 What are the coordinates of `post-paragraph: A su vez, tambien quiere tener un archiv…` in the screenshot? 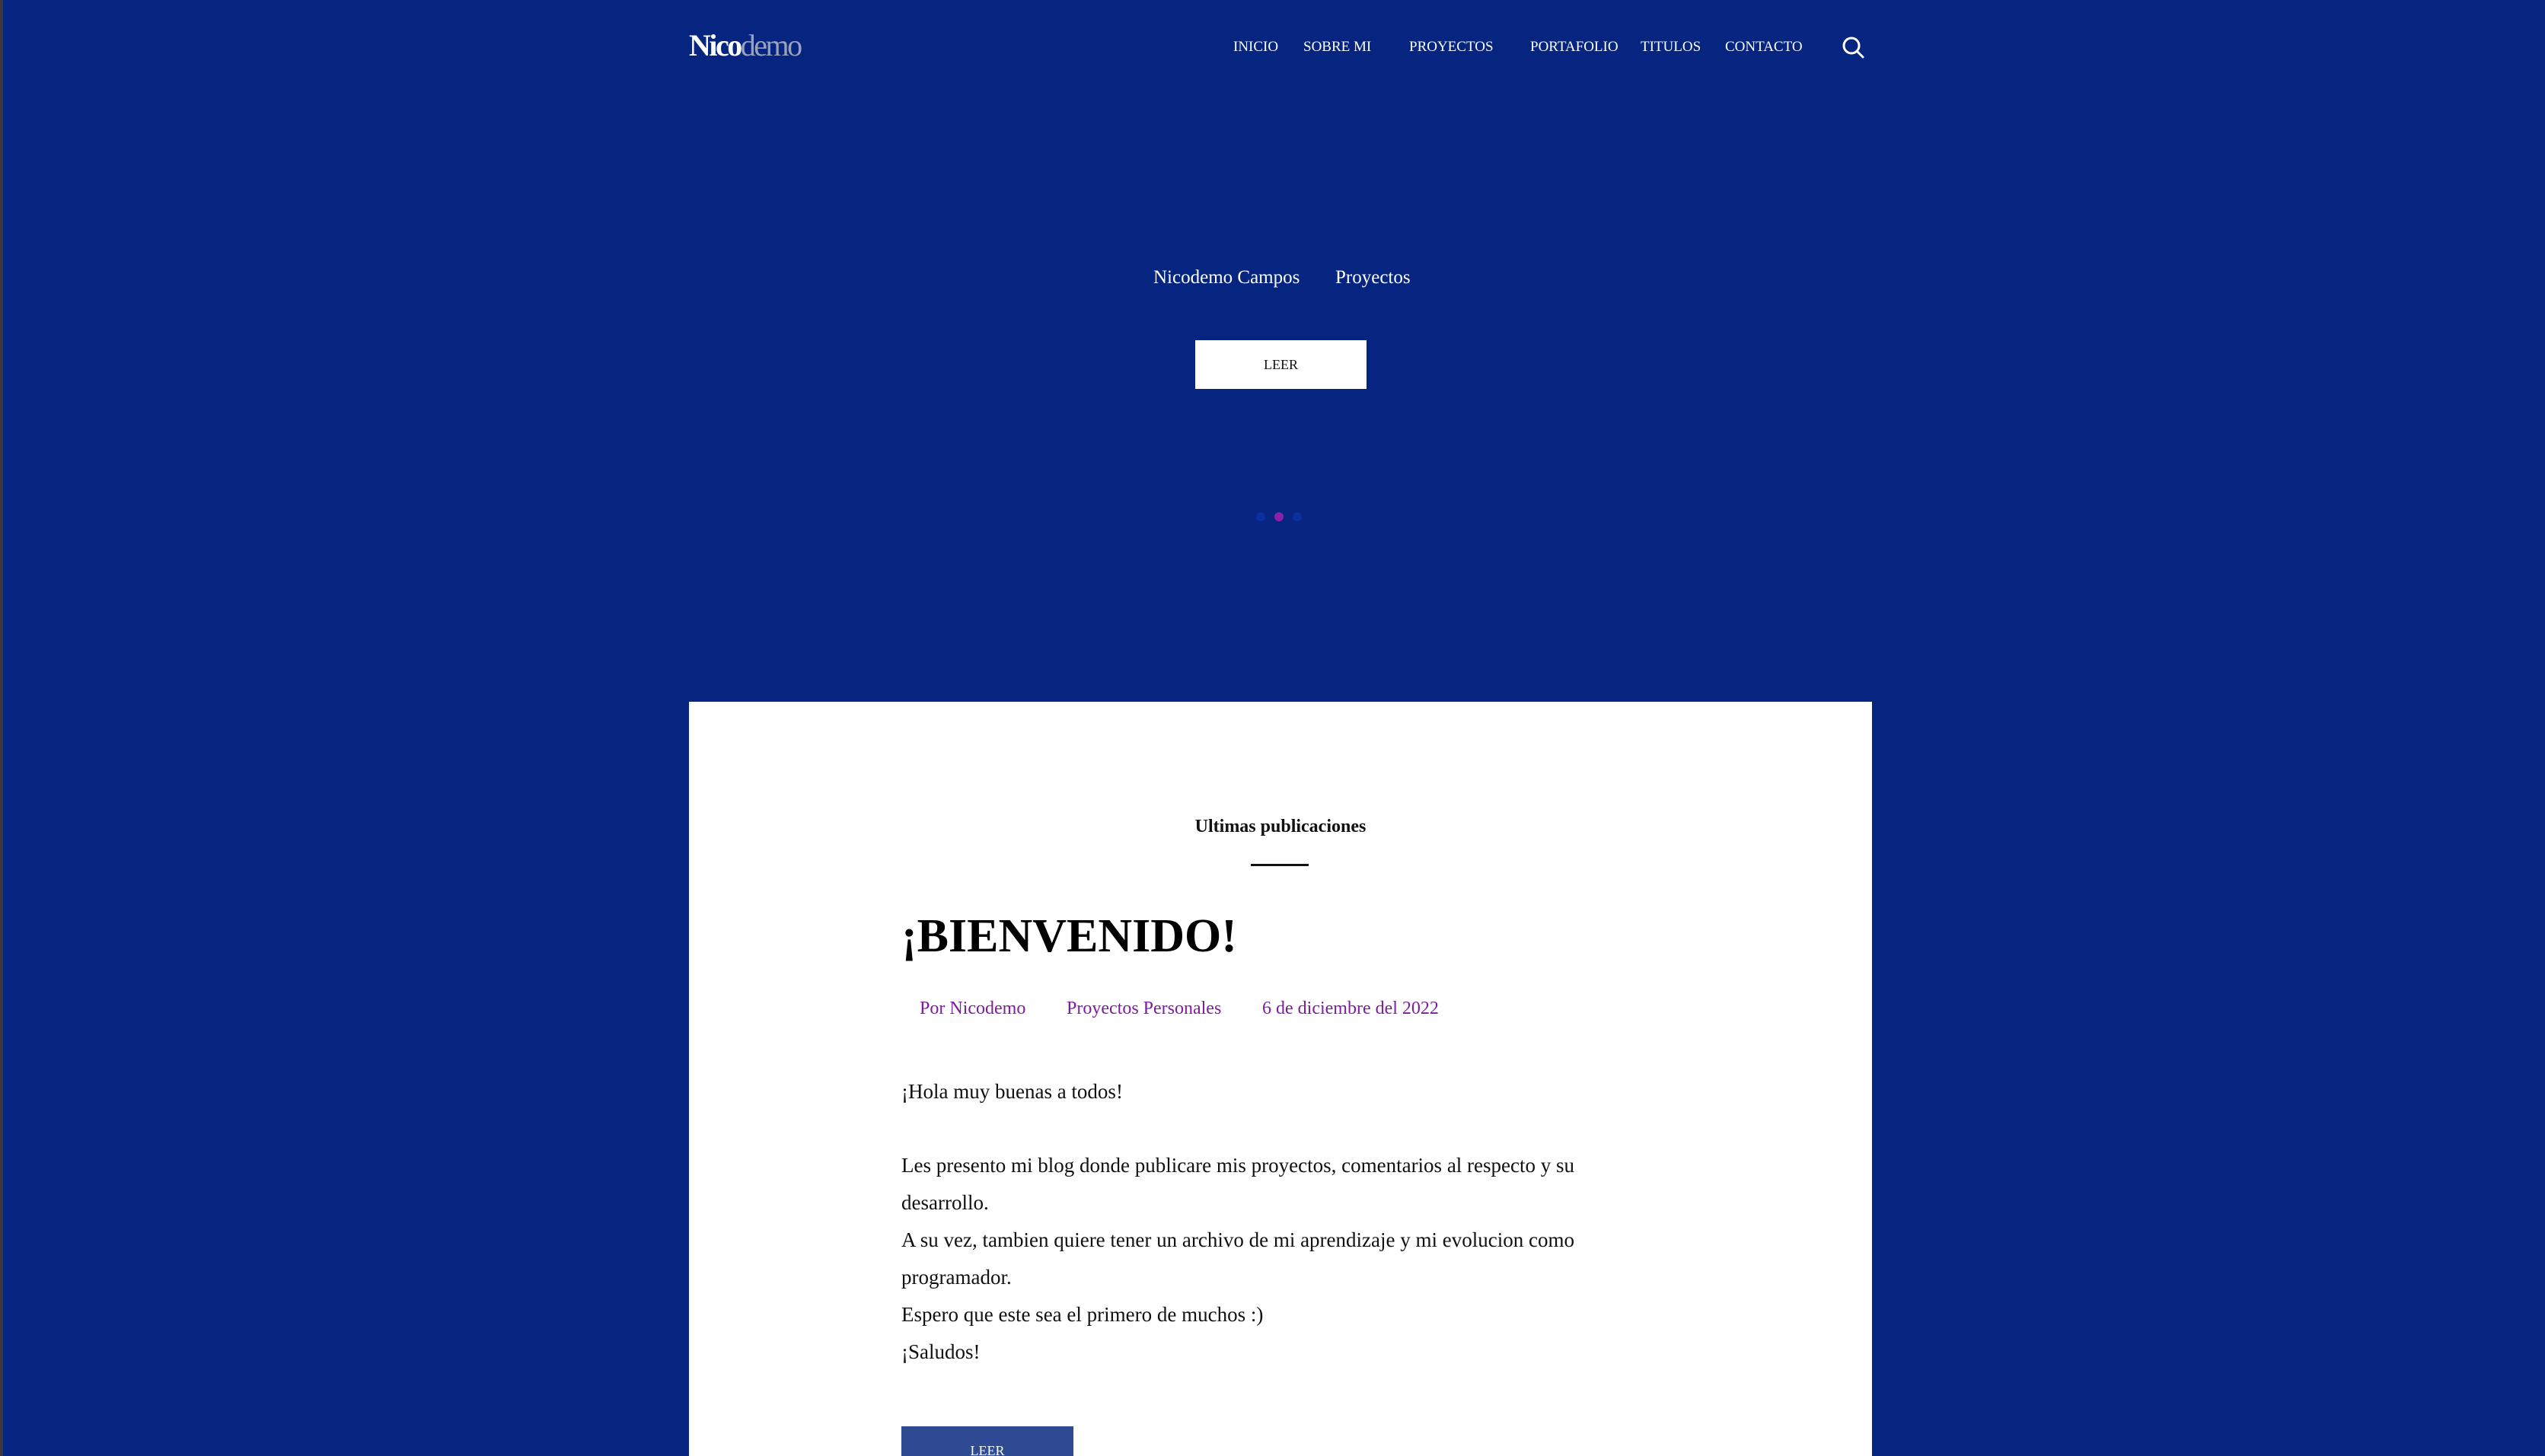 It's located at (1238, 1258).